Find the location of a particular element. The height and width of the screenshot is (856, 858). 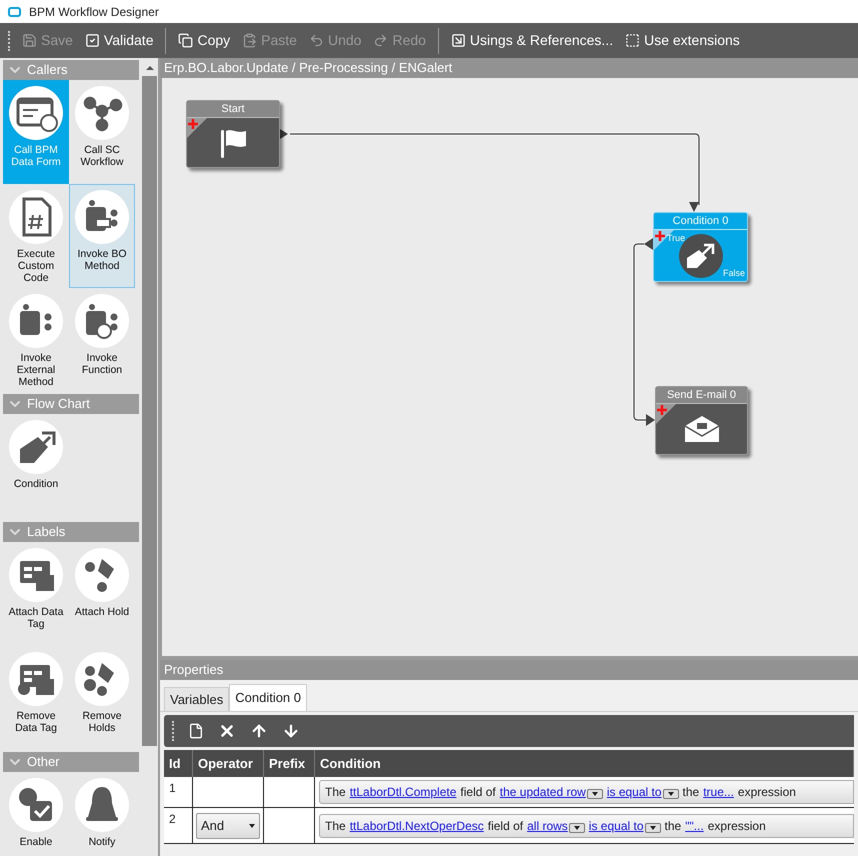

redo-icon is located at coordinates (380, 40).